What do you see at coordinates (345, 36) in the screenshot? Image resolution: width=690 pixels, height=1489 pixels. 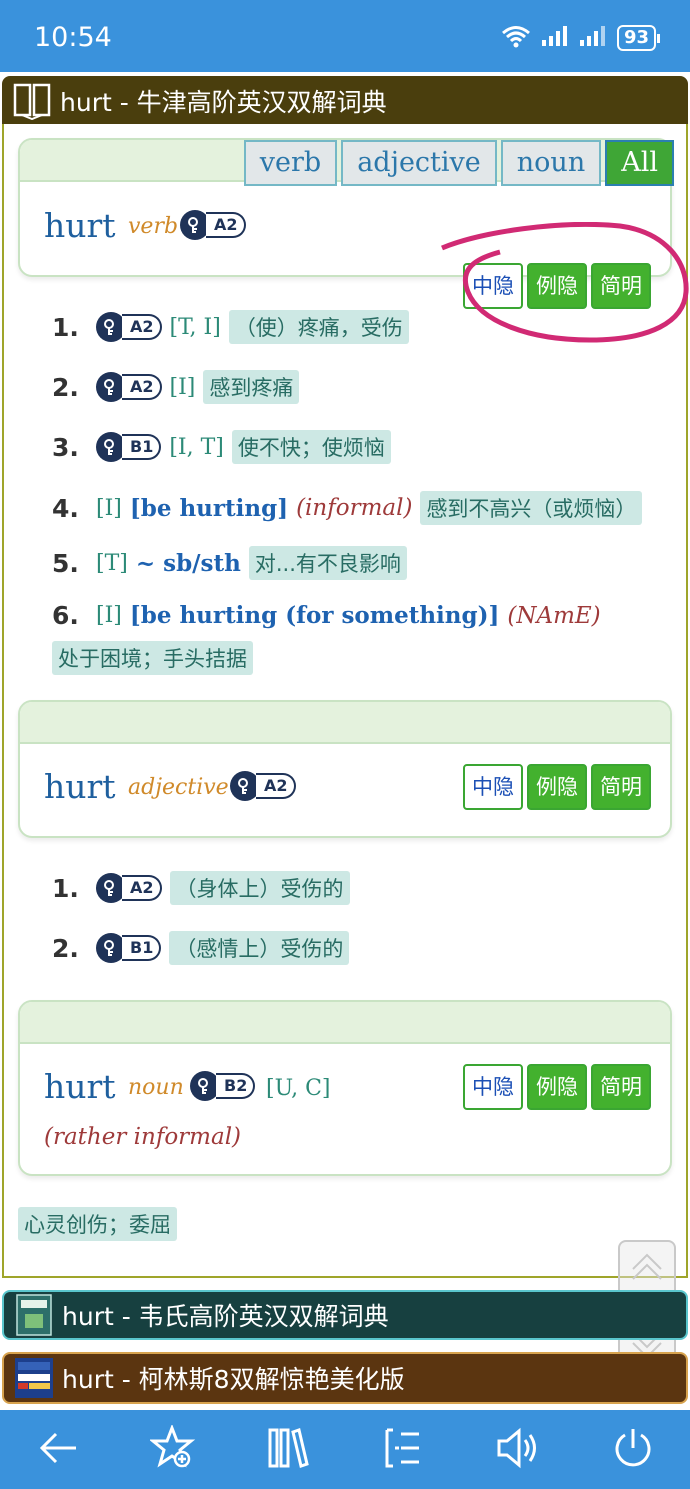 I see `status-bar: 10:54 93` at bounding box center [345, 36].